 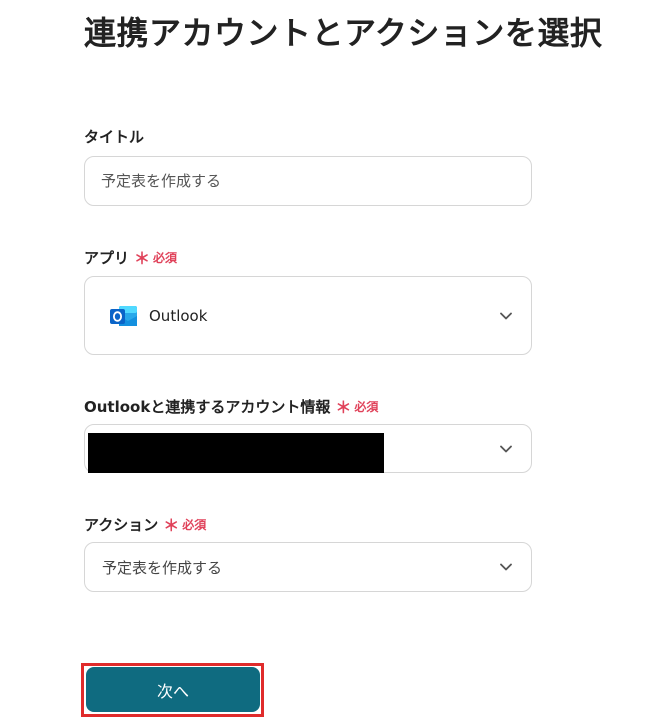 I want to click on outlook-icon, so click(x=123, y=315).